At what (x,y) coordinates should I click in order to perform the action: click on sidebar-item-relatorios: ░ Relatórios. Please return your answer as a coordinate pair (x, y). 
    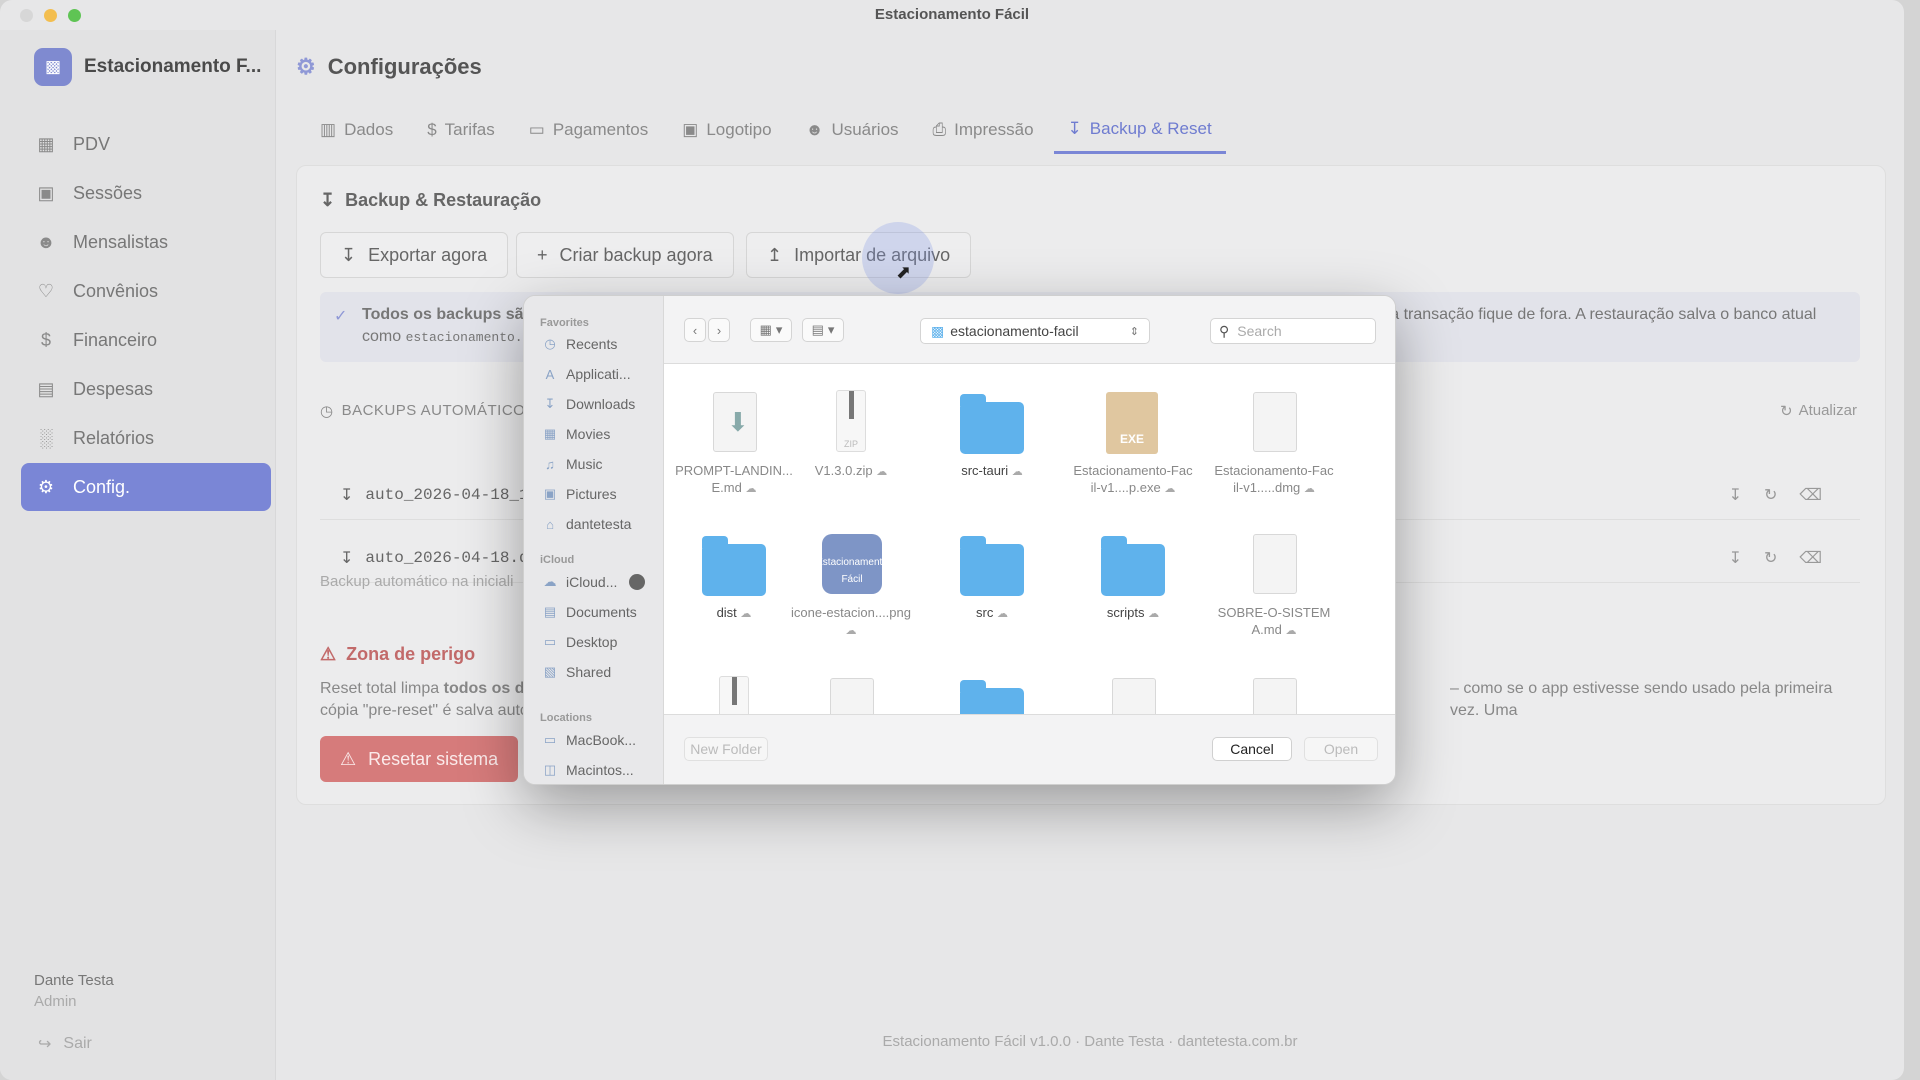
    Looking at the image, I should click on (146, 438).